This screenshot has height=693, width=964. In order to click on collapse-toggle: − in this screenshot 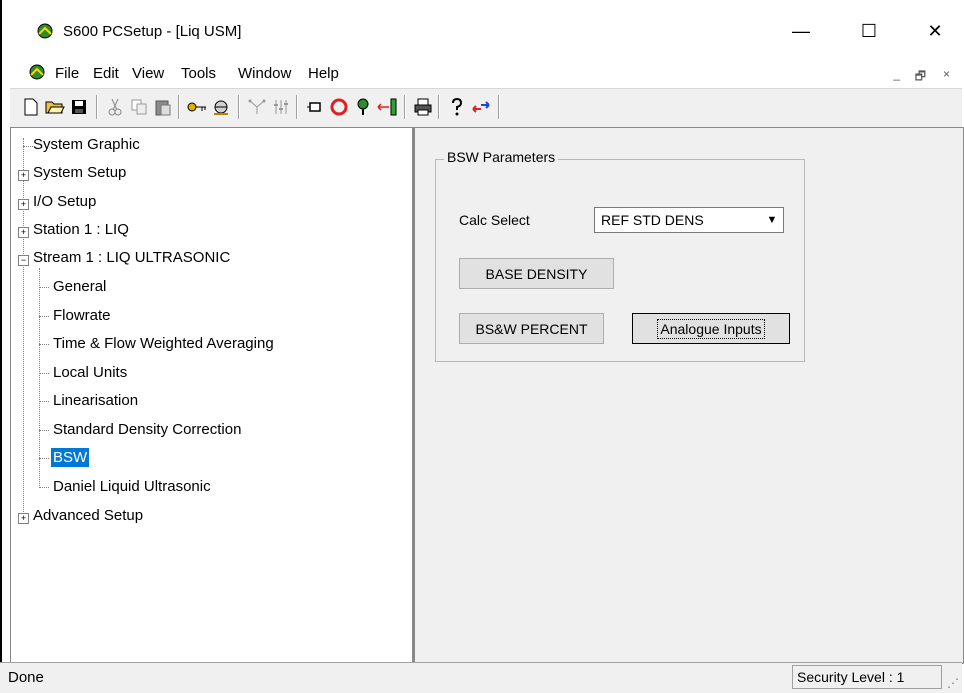, I will do `click(23, 260)`.